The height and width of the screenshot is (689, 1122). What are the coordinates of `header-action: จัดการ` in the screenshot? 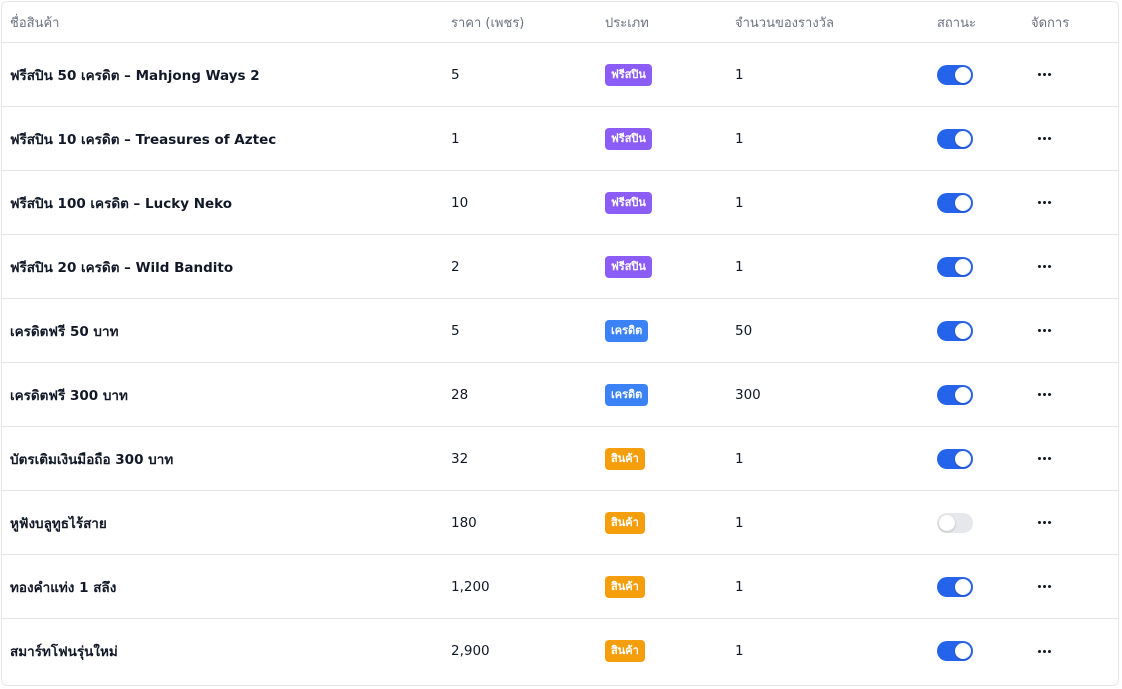 It's located at (1050, 23).